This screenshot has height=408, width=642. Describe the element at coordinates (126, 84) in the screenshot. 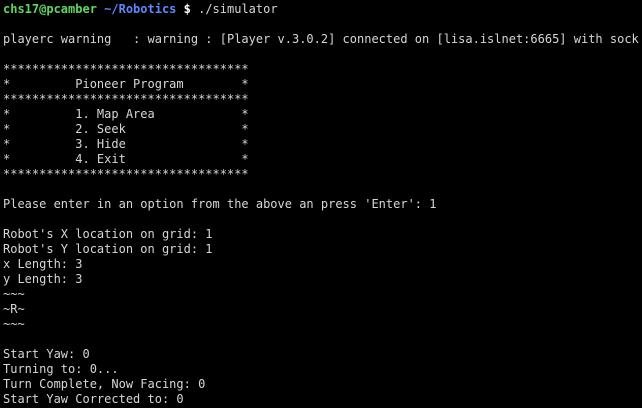

I see `banner-title: * Pioneer Program *` at that location.